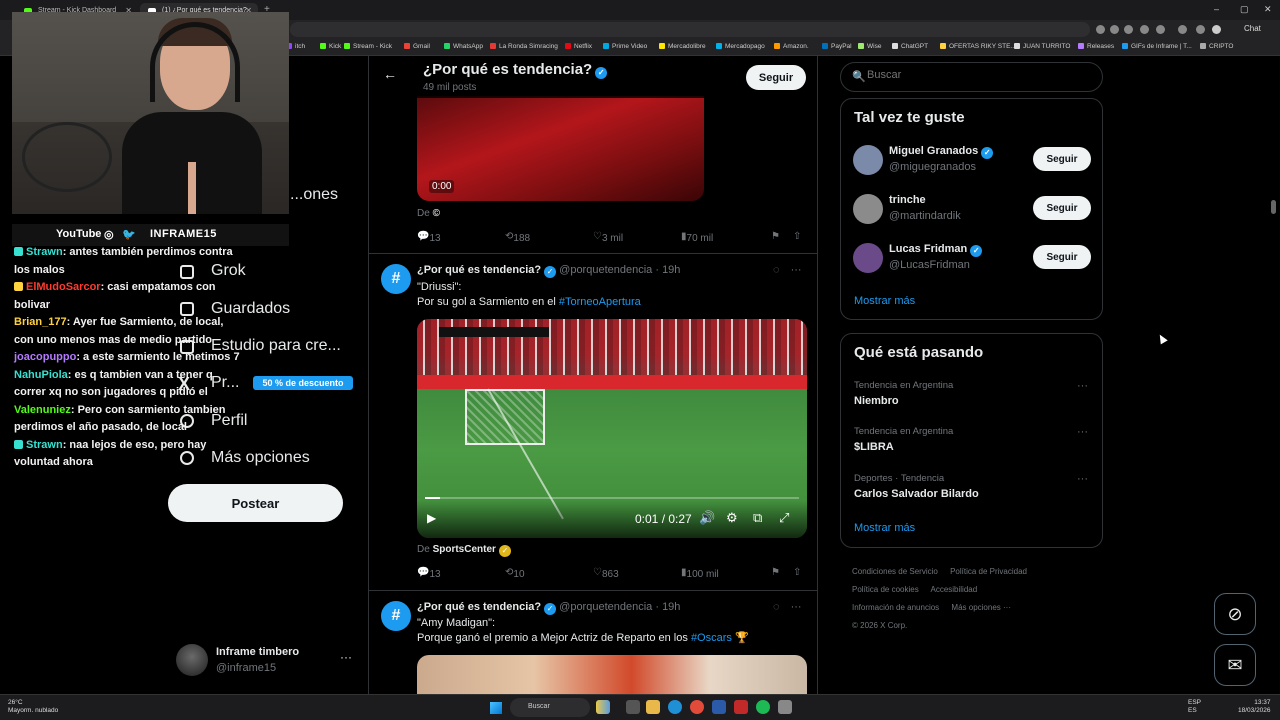 The image size is (1280, 720). What do you see at coordinates (1200, 29) in the screenshot?
I see `downloads-icon` at bounding box center [1200, 29].